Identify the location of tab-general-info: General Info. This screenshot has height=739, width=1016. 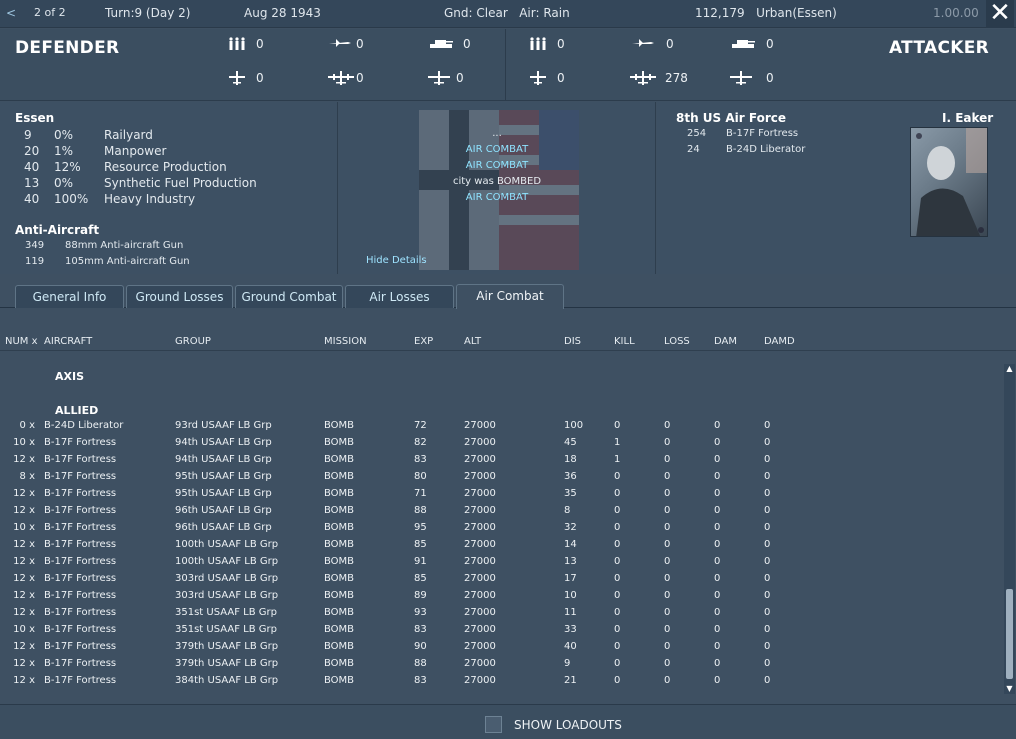
(69, 296).